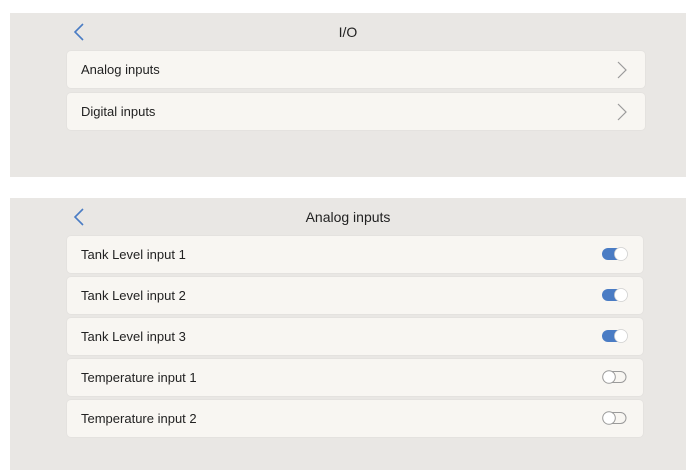 The width and height of the screenshot is (686, 470). I want to click on page-title: I/O, so click(348, 32).